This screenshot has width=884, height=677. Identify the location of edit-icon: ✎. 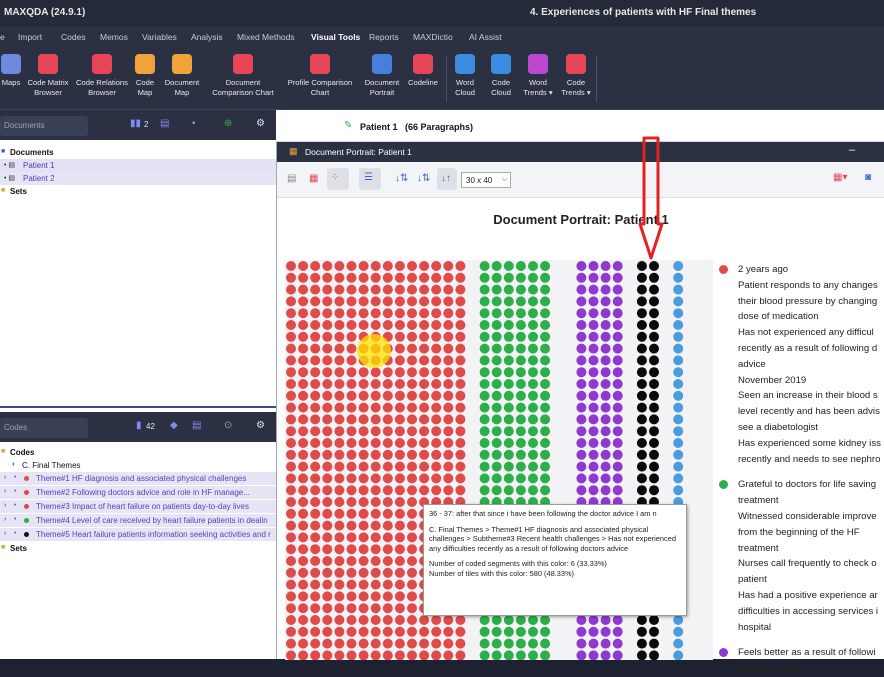
(348, 125).